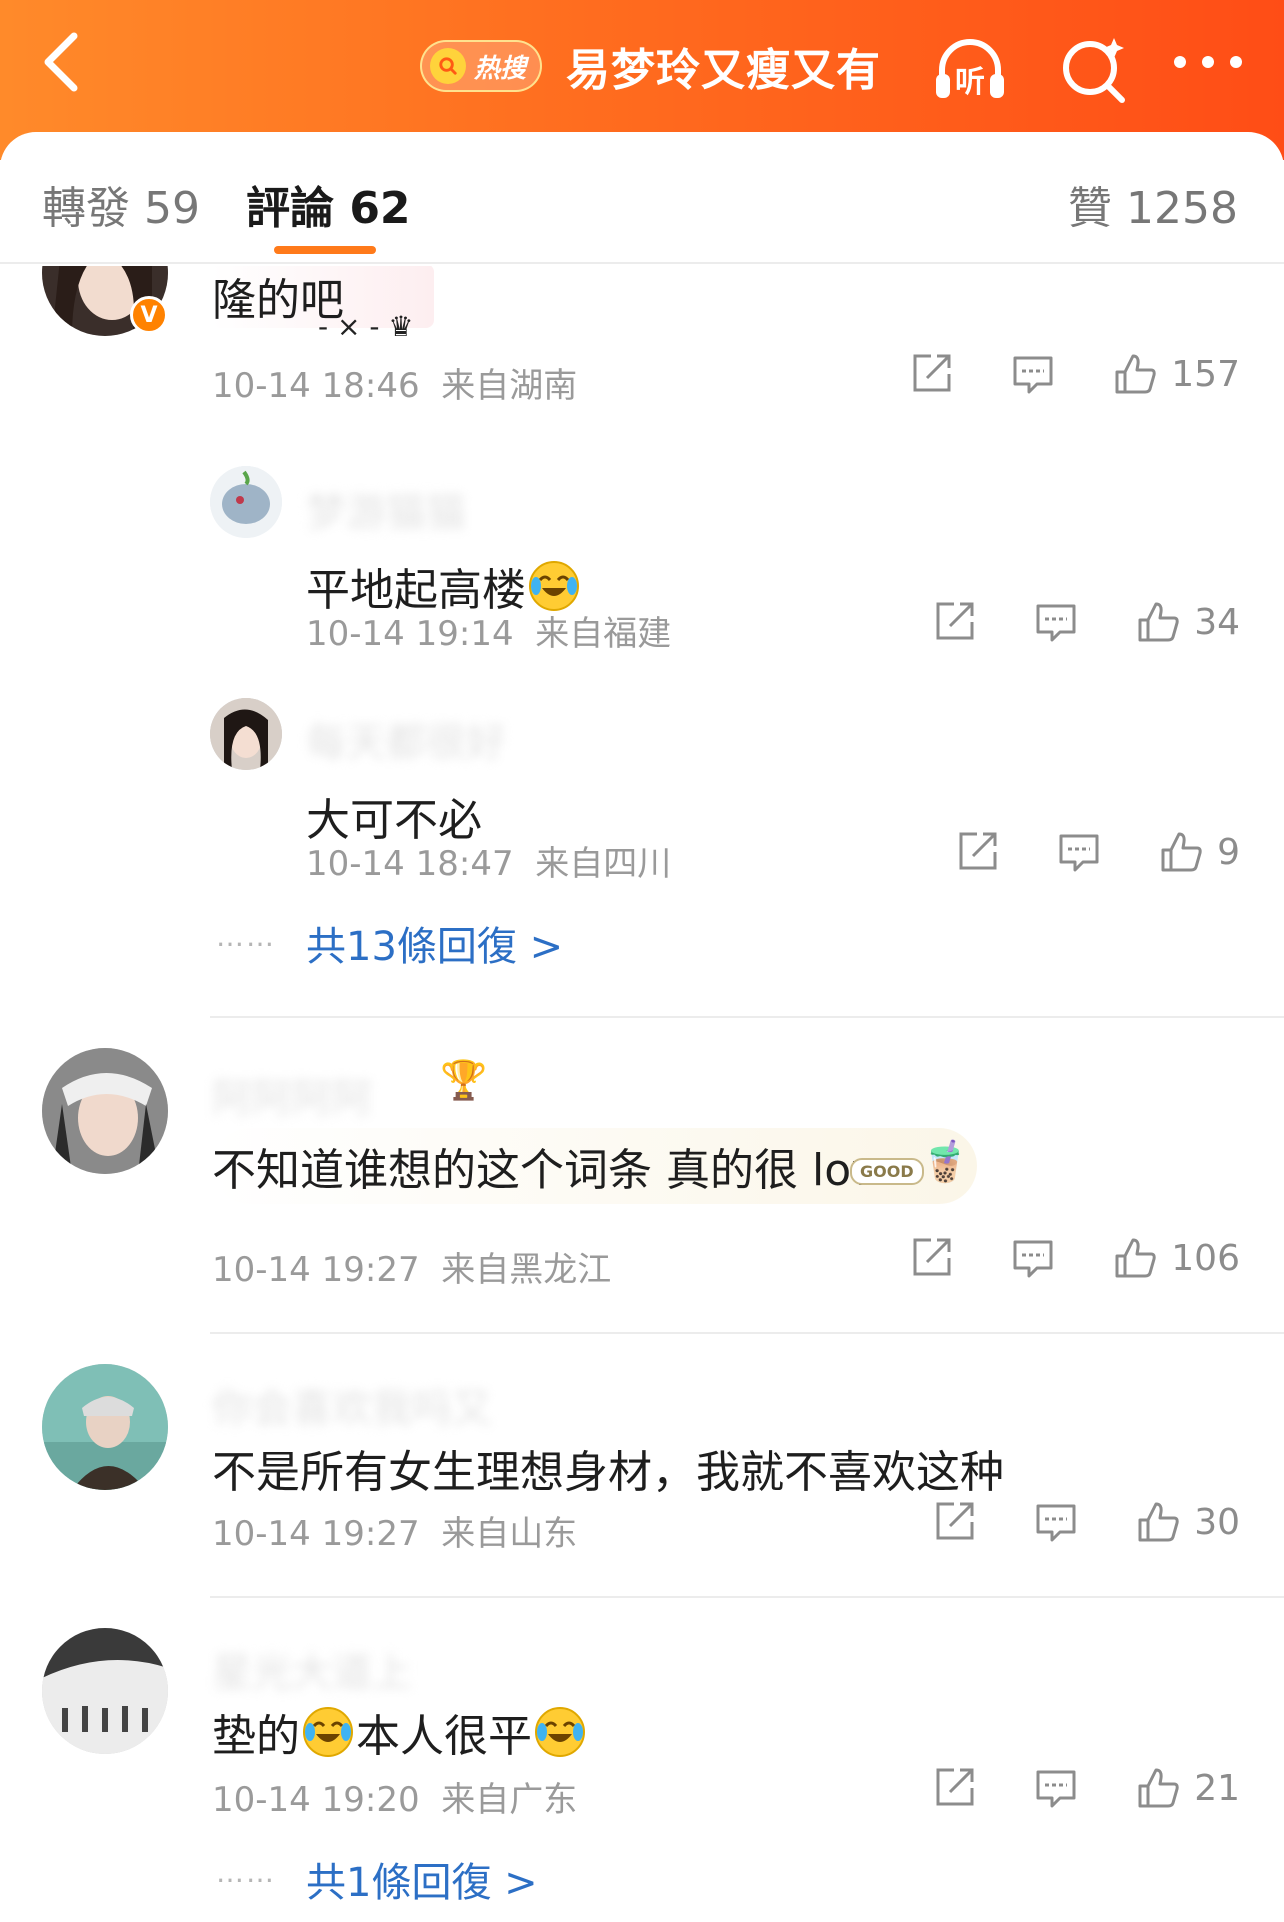  What do you see at coordinates (945, 1162) in the screenshot?
I see `coffee-bear-sticker-icon: 🧋` at bounding box center [945, 1162].